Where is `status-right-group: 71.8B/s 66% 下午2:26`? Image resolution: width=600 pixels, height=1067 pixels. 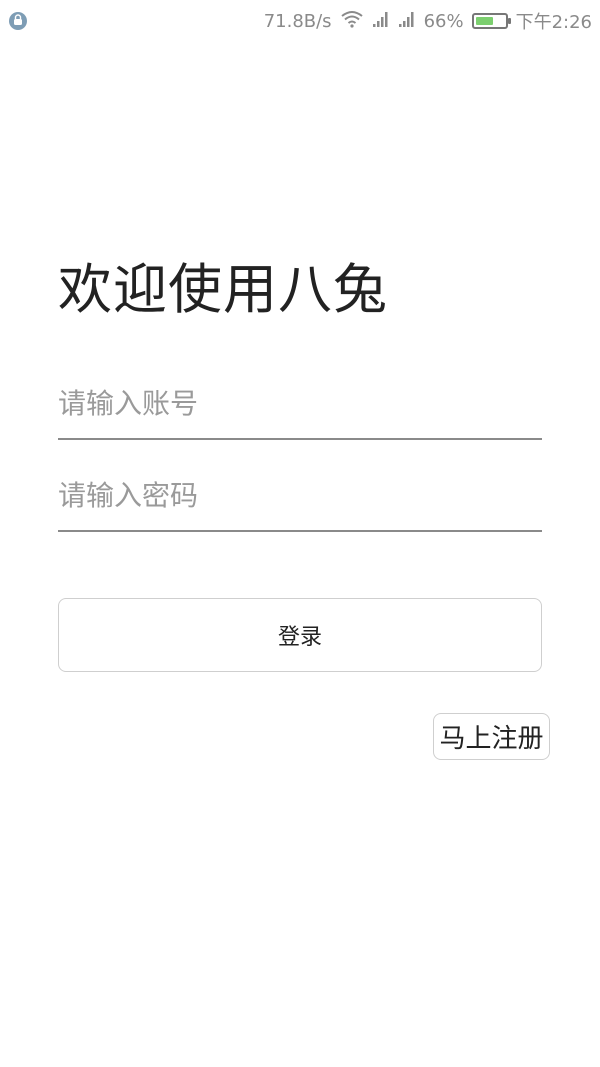
status-right-group: 71.8B/s 66% 下午2:26 is located at coordinates (428, 21).